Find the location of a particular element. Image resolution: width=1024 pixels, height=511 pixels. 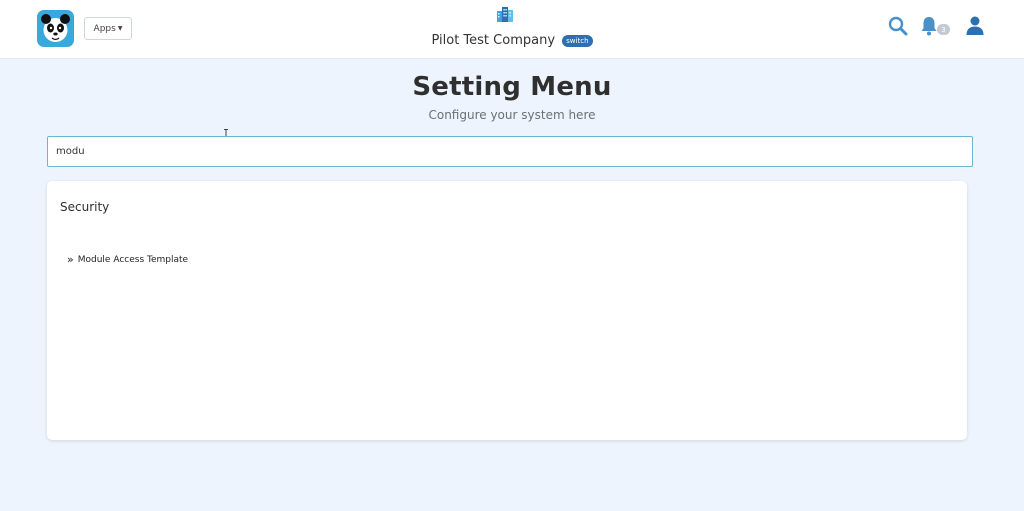

double-chevron-right-icon: » is located at coordinates (70, 259).